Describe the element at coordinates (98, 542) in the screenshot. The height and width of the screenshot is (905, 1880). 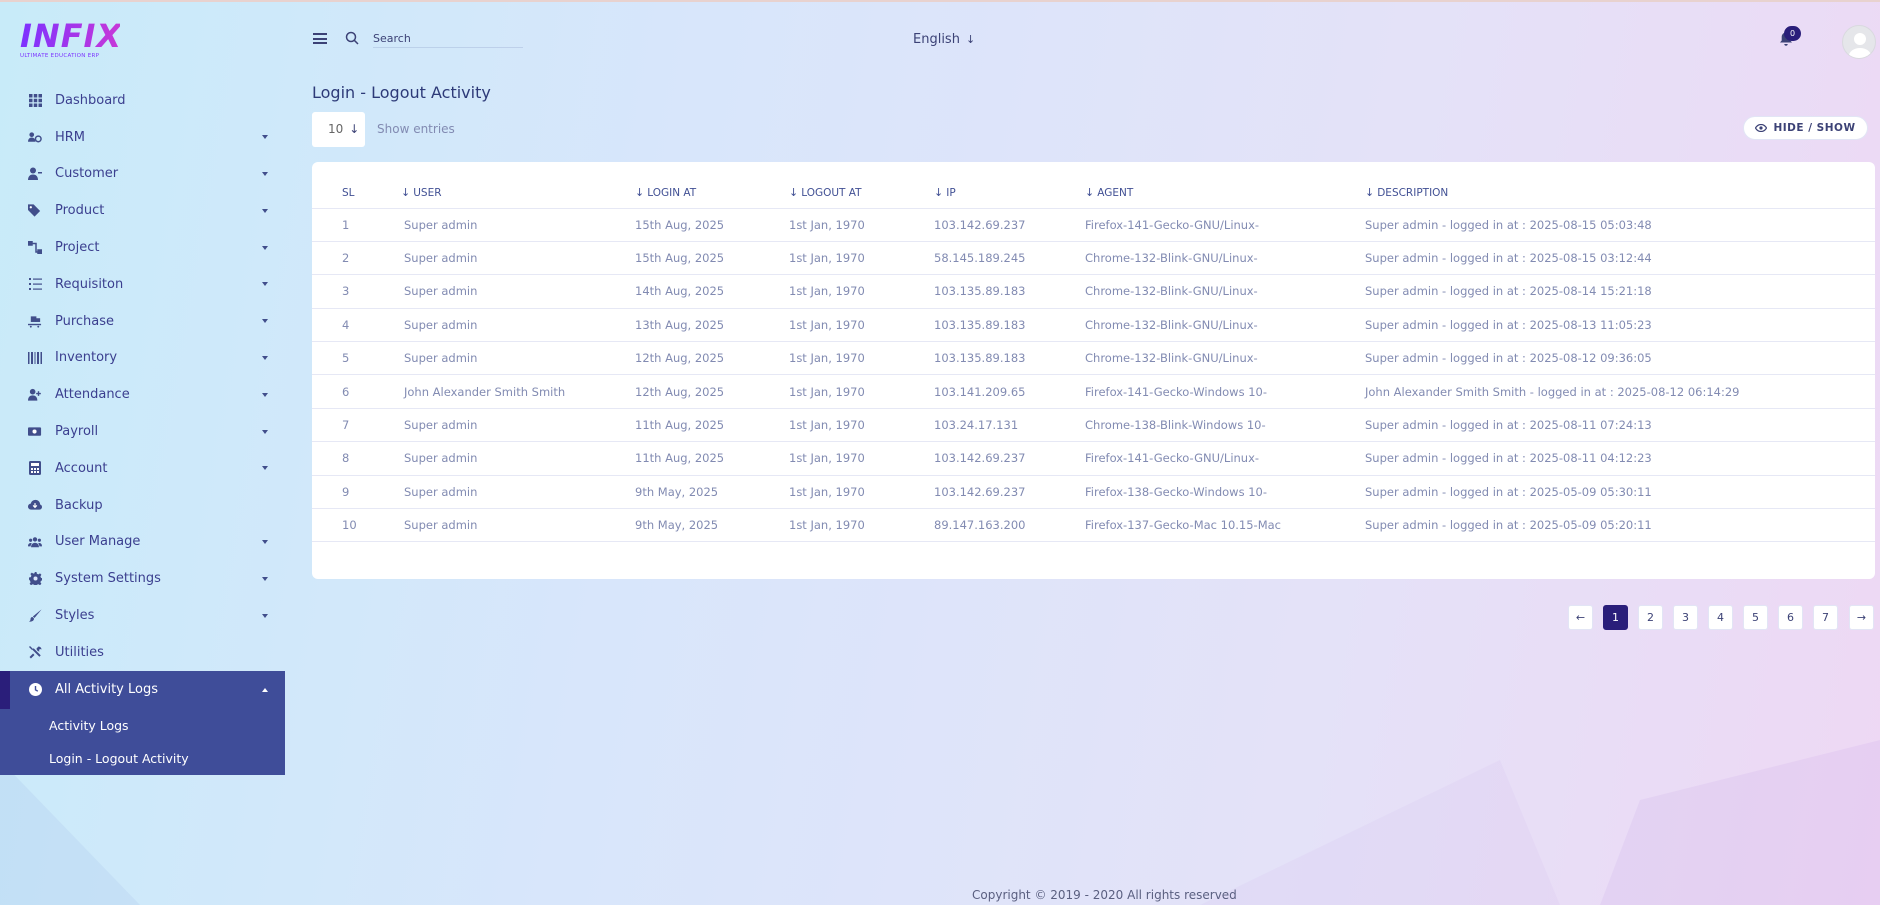
I see `sidebar-item-label: User Manage` at that location.